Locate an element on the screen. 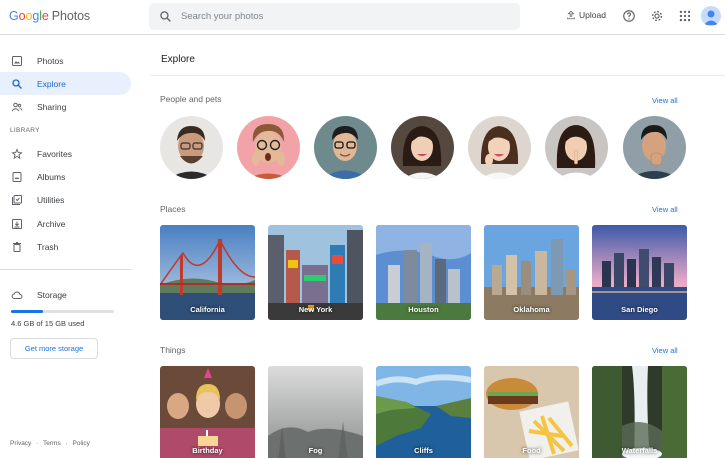 The image size is (725, 458). place-tile-california: California is located at coordinates (207, 272).